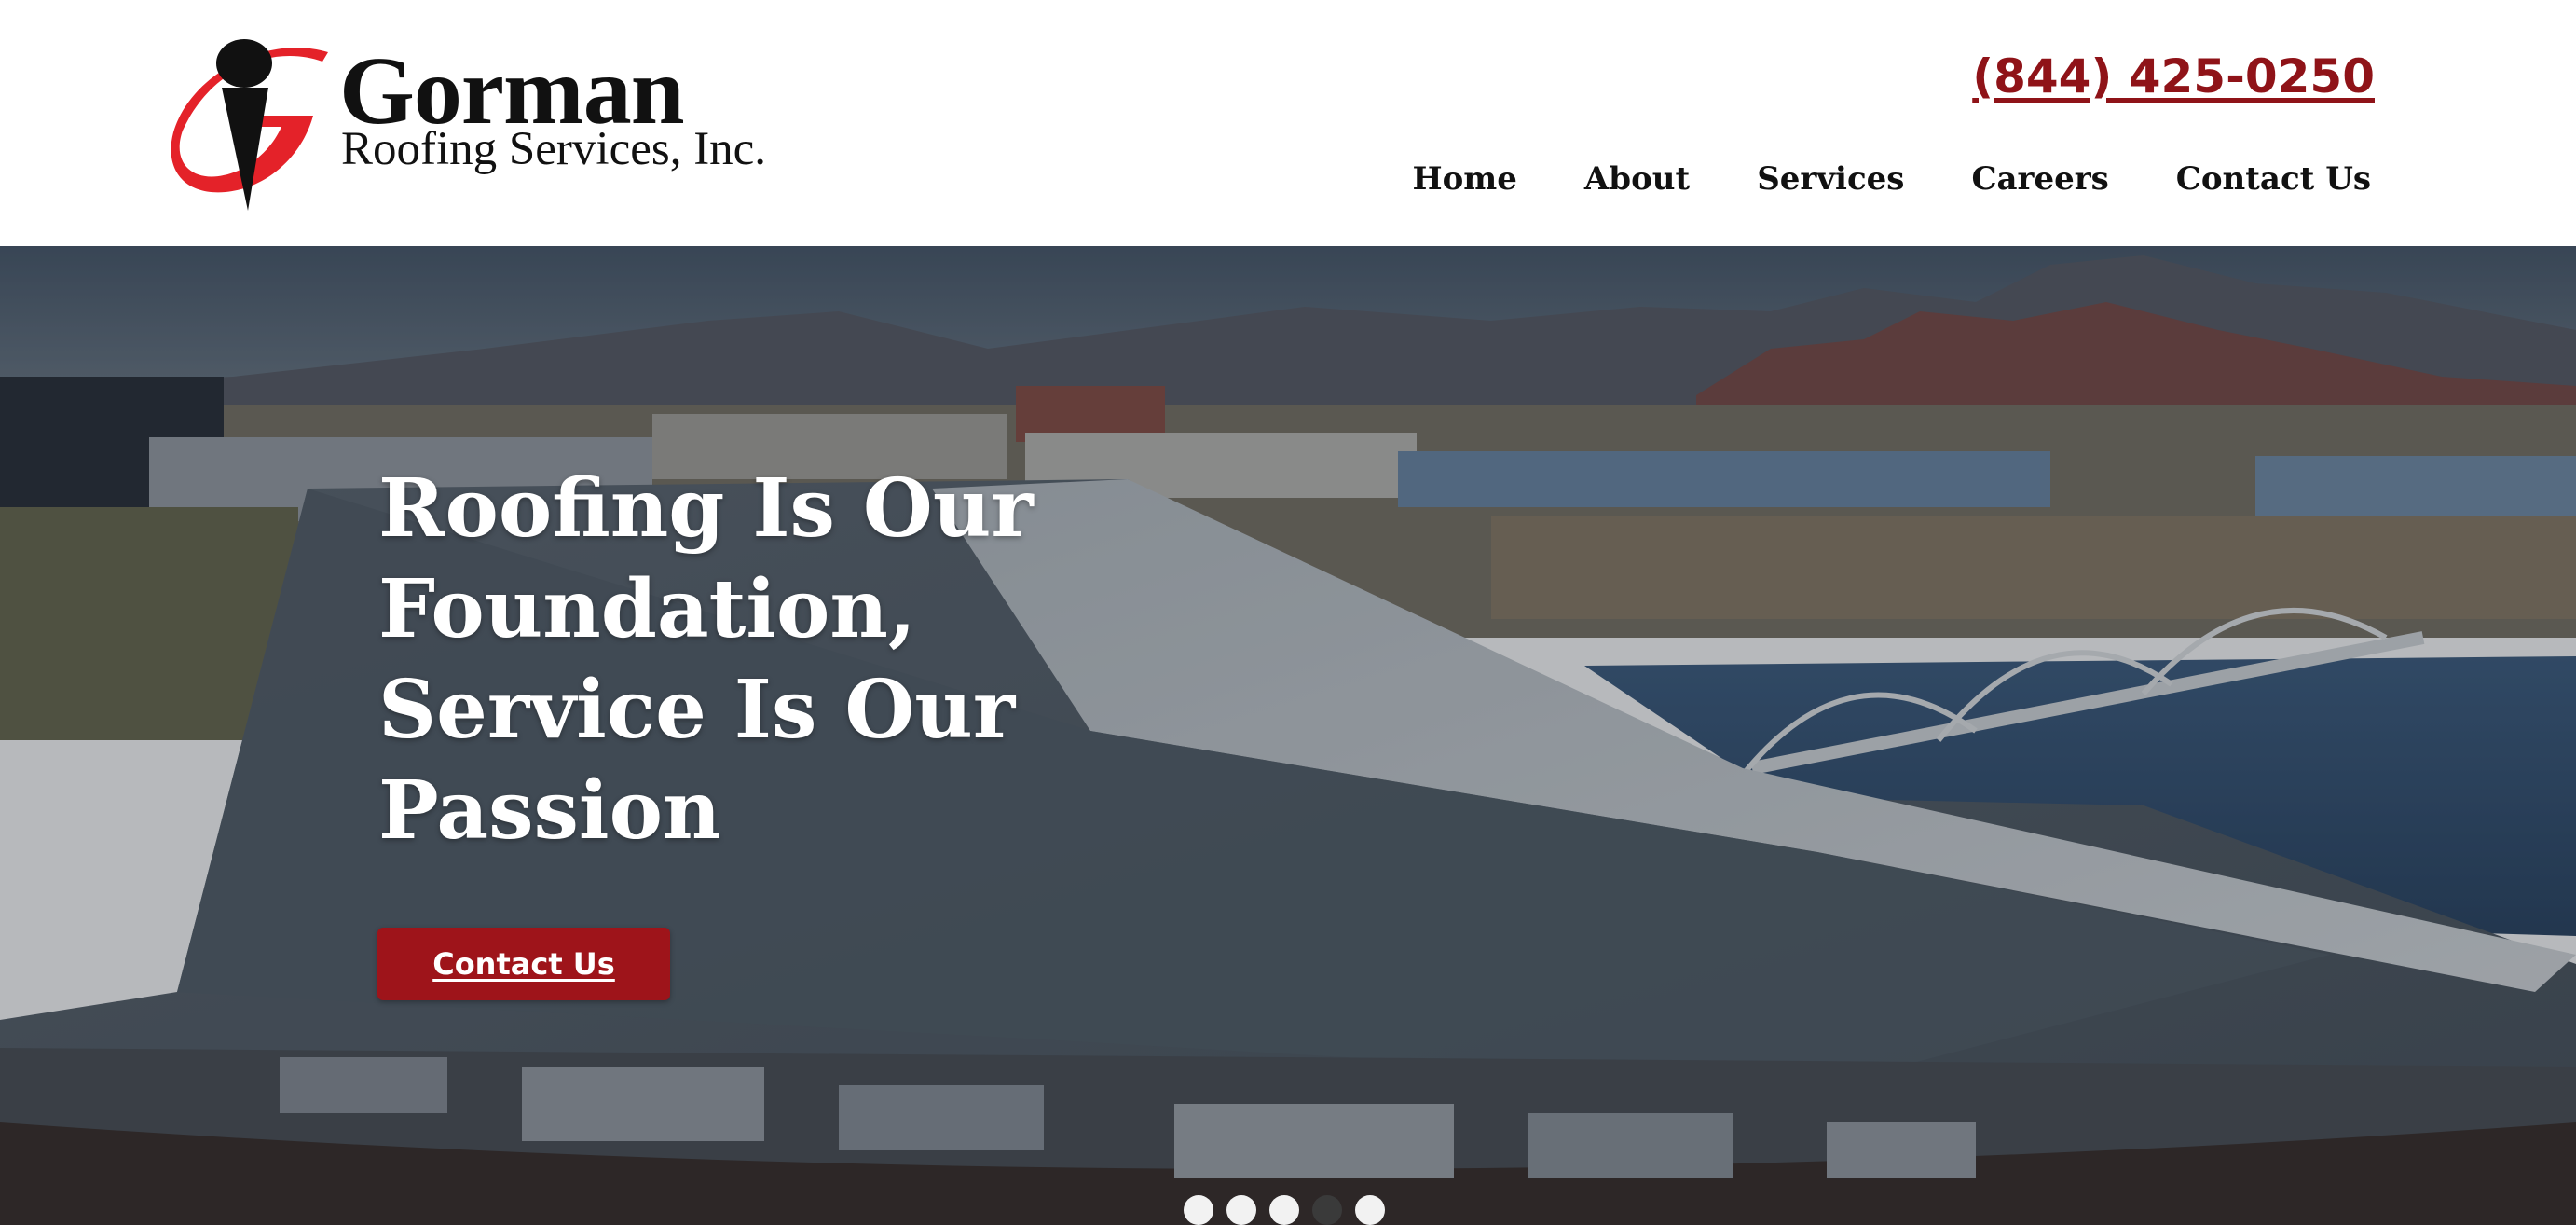 This screenshot has width=2576, height=1225. Describe the element at coordinates (554, 149) in the screenshot. I see `logo-subtitle: Roofing Services, Inc.` at that location.